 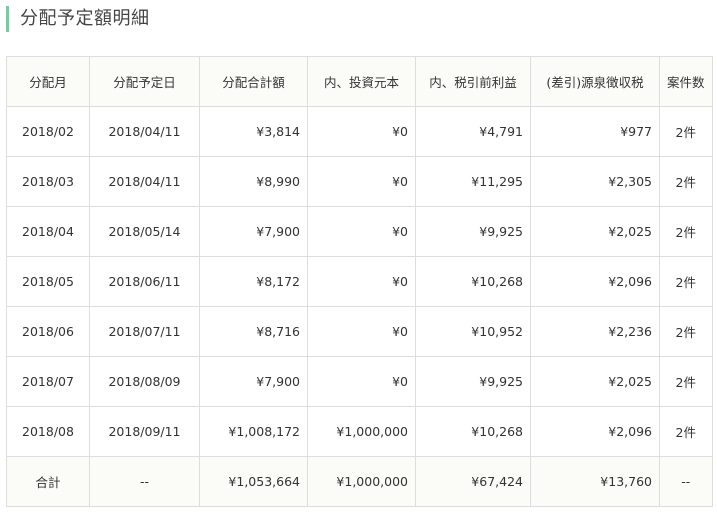 What do you see at coordinates (253, 431) in the screenshot?
I see `cell-total-amount: ¥1,008,172` at bounding box center [253, 431].